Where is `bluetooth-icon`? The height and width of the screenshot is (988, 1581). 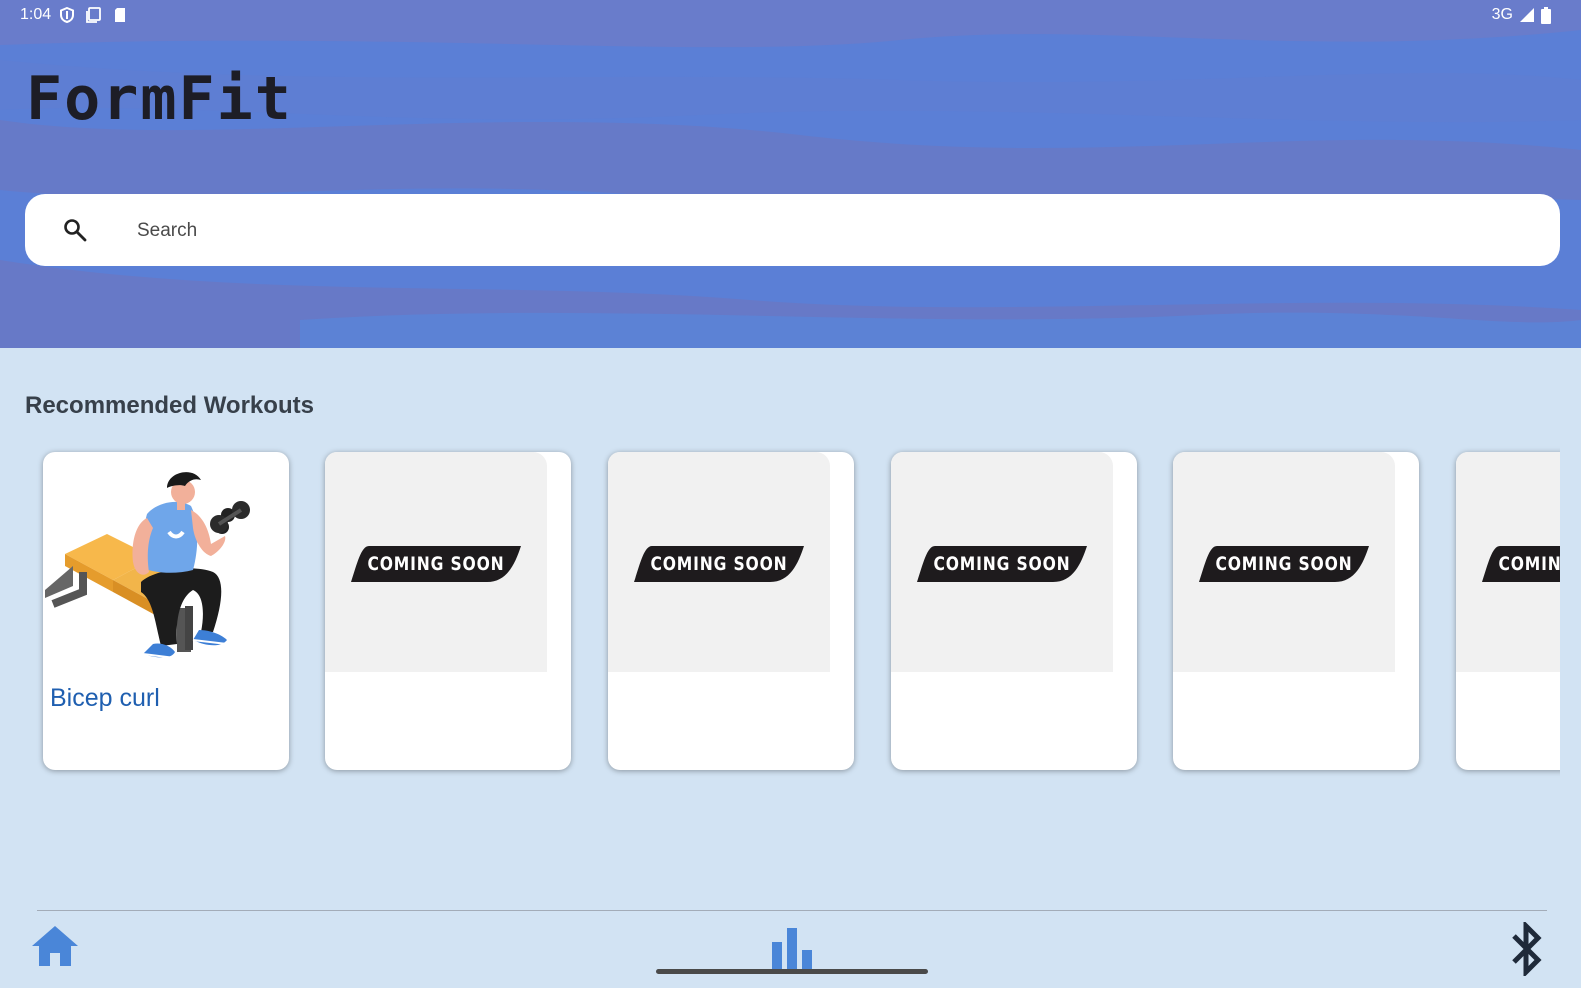
bluetooth-icon is located at coordinates (1527, 949).